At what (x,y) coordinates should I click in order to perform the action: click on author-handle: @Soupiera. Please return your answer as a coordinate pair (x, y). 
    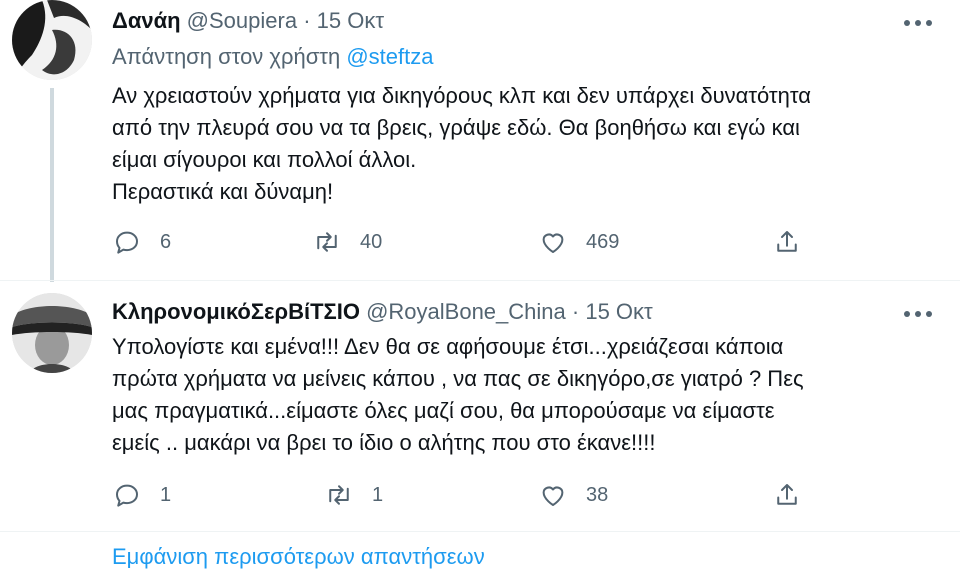
    Looking at the image, I should click on (242, 20).